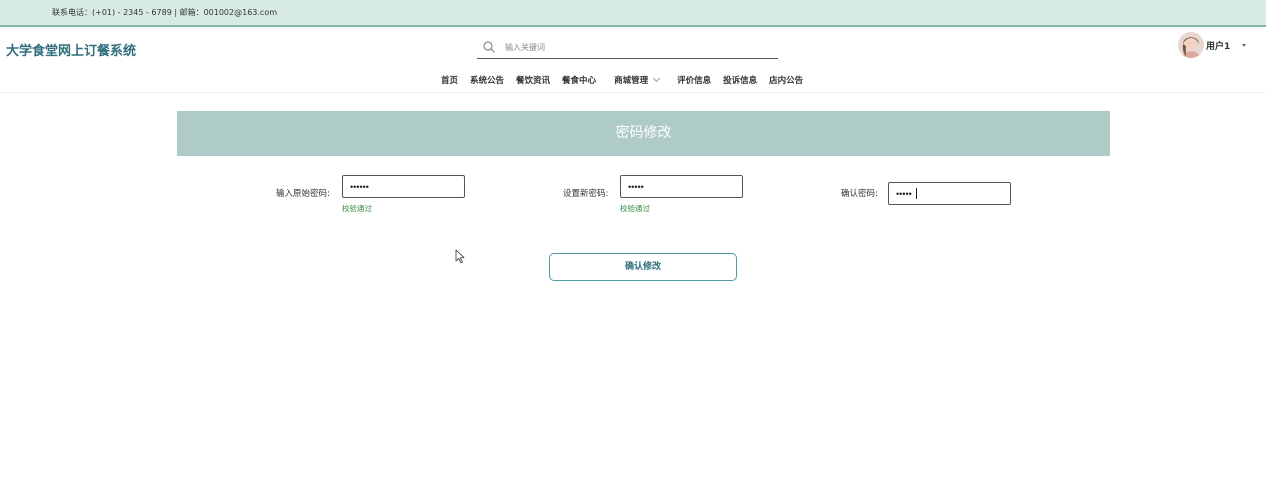  Describe the element at coordinates (657, 78) in the screenshot. I see `chevron-down-icon` at that location.